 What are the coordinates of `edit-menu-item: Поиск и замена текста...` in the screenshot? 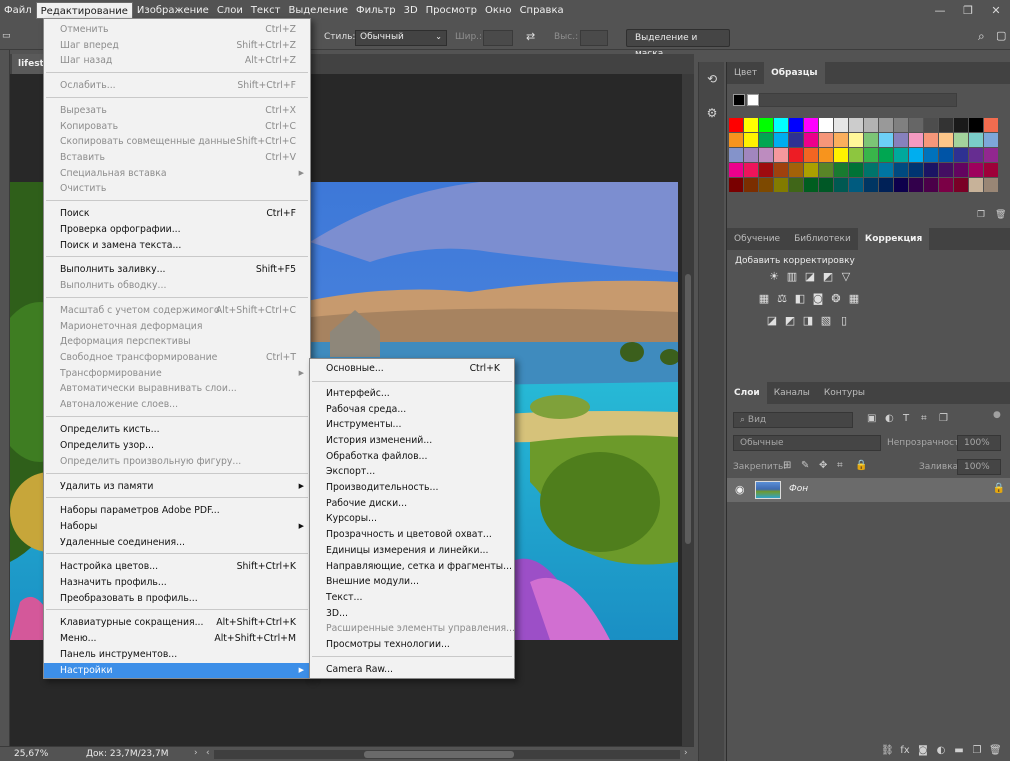 It's located at (177, 245).